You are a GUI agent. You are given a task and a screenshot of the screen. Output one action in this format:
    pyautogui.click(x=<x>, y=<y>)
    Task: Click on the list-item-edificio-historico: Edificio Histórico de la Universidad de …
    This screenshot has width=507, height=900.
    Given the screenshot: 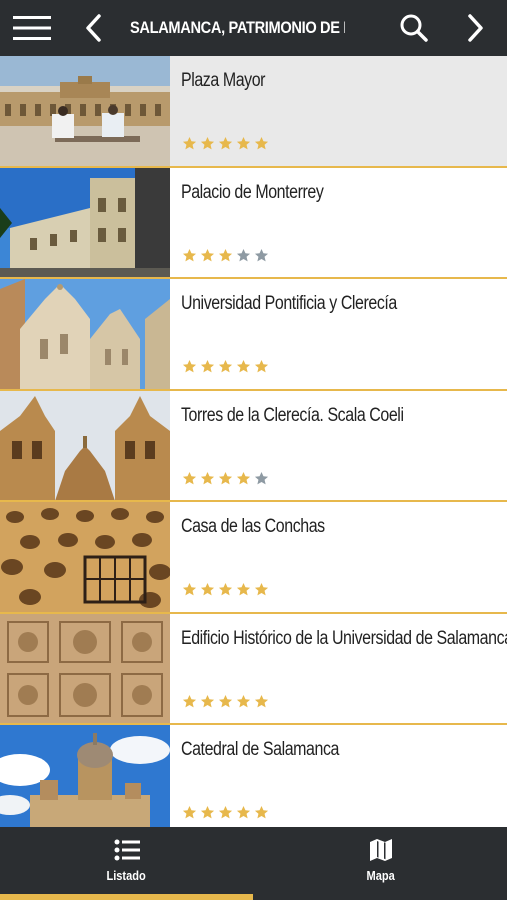 What is the action you would take?
    pyautogui.click(x=253, y=669)
    